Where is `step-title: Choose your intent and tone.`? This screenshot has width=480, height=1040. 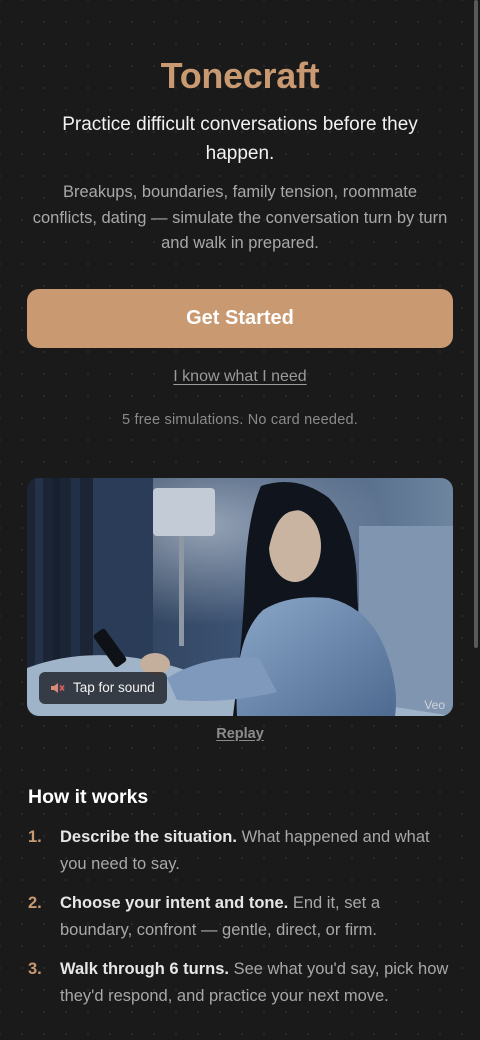 step-title: Choose your intent and tone. is located at coordinates (174, 902).